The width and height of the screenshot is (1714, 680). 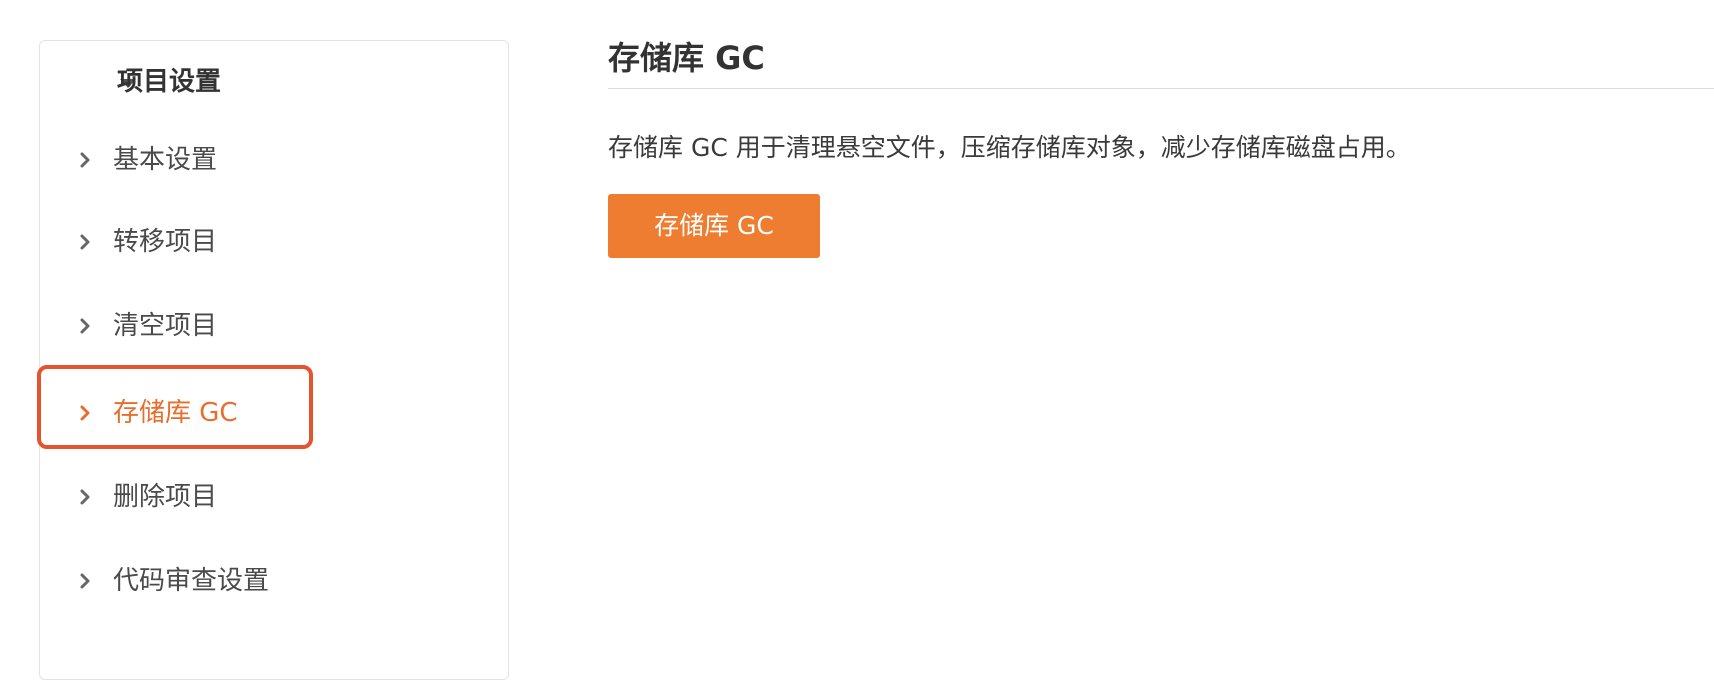 What do you see at coordinates (165, 497) in the screenshot?
I see `sidebar-item-label: 删除项目` at bounding box center [165, 497].